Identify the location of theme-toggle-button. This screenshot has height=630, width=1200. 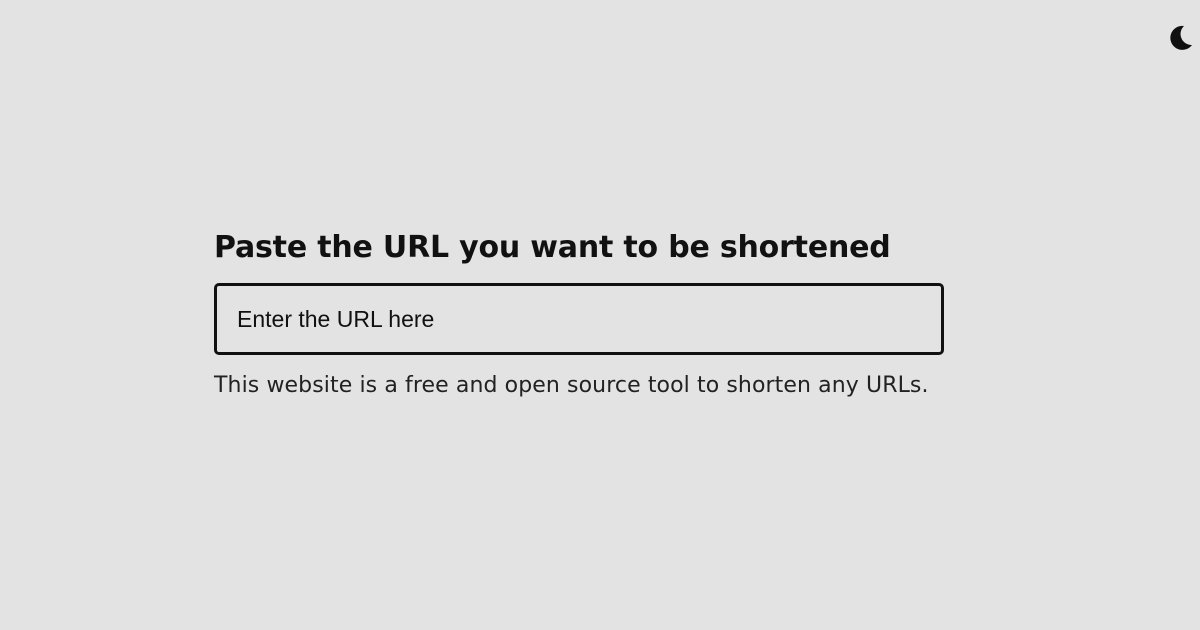
(1180, 38).